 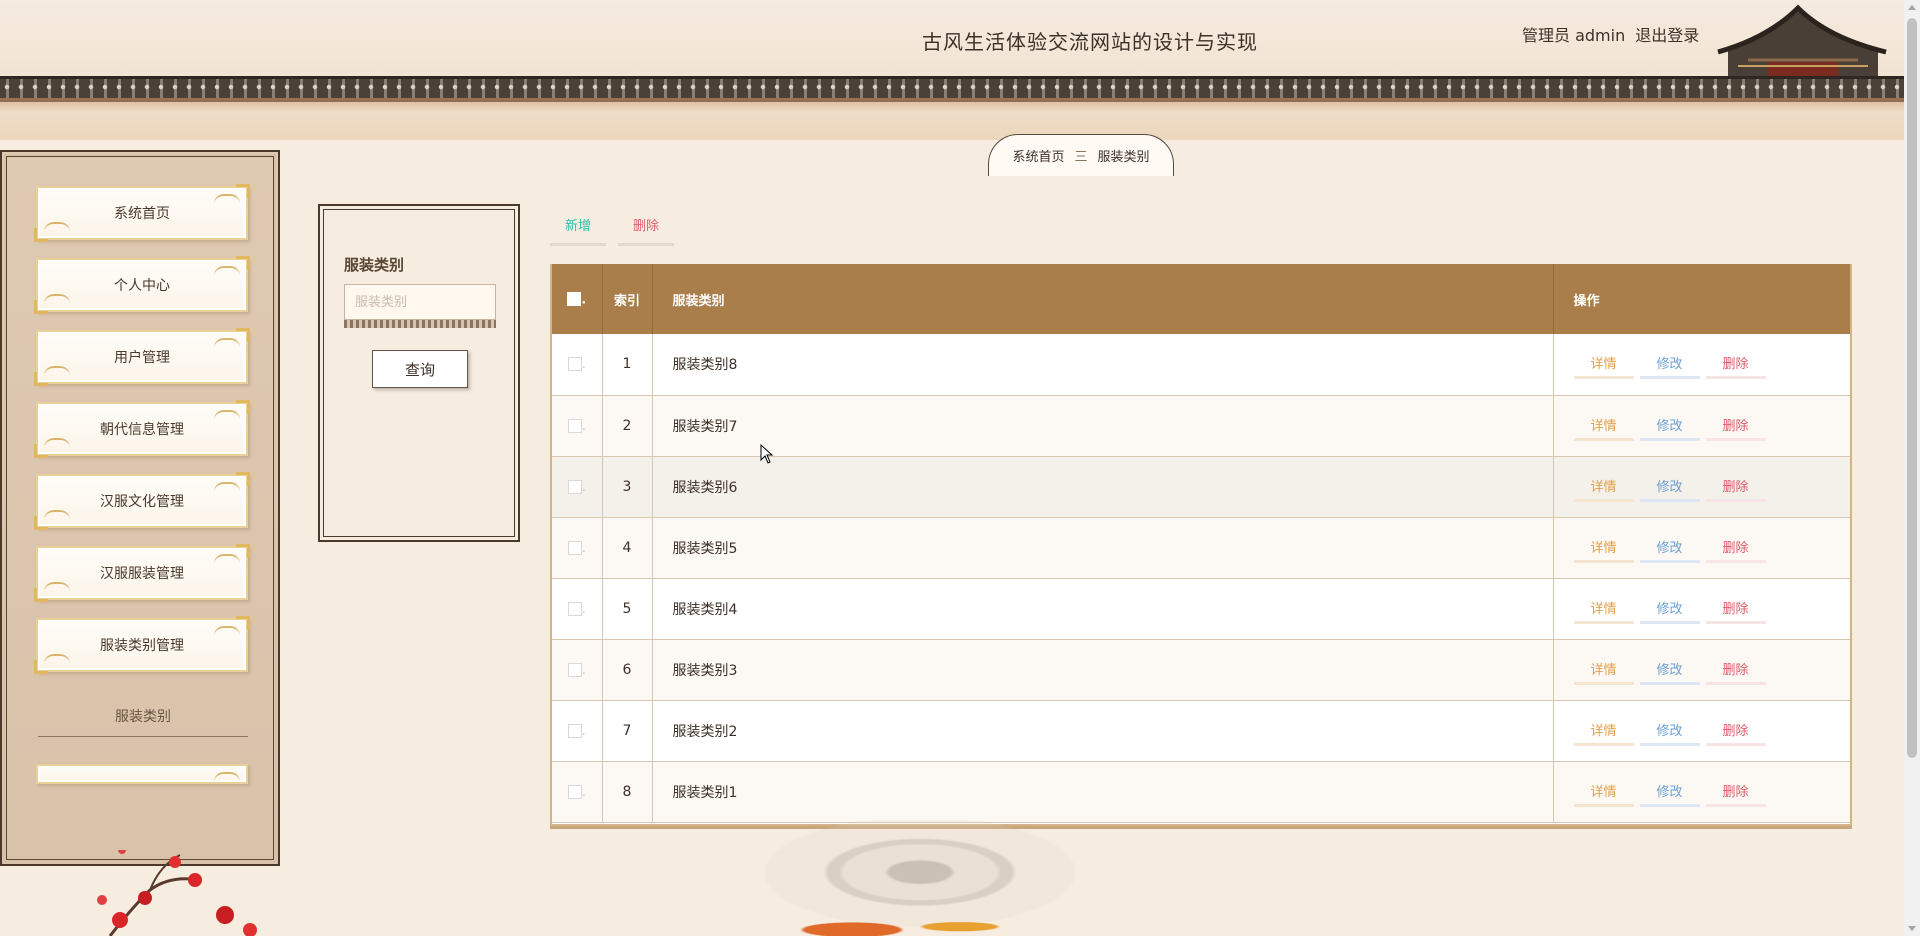 What do you see at coordinates (1667, 34) in the screenshot?
I see `logout-link: 退出登录` at bounding box center [1667, 34].